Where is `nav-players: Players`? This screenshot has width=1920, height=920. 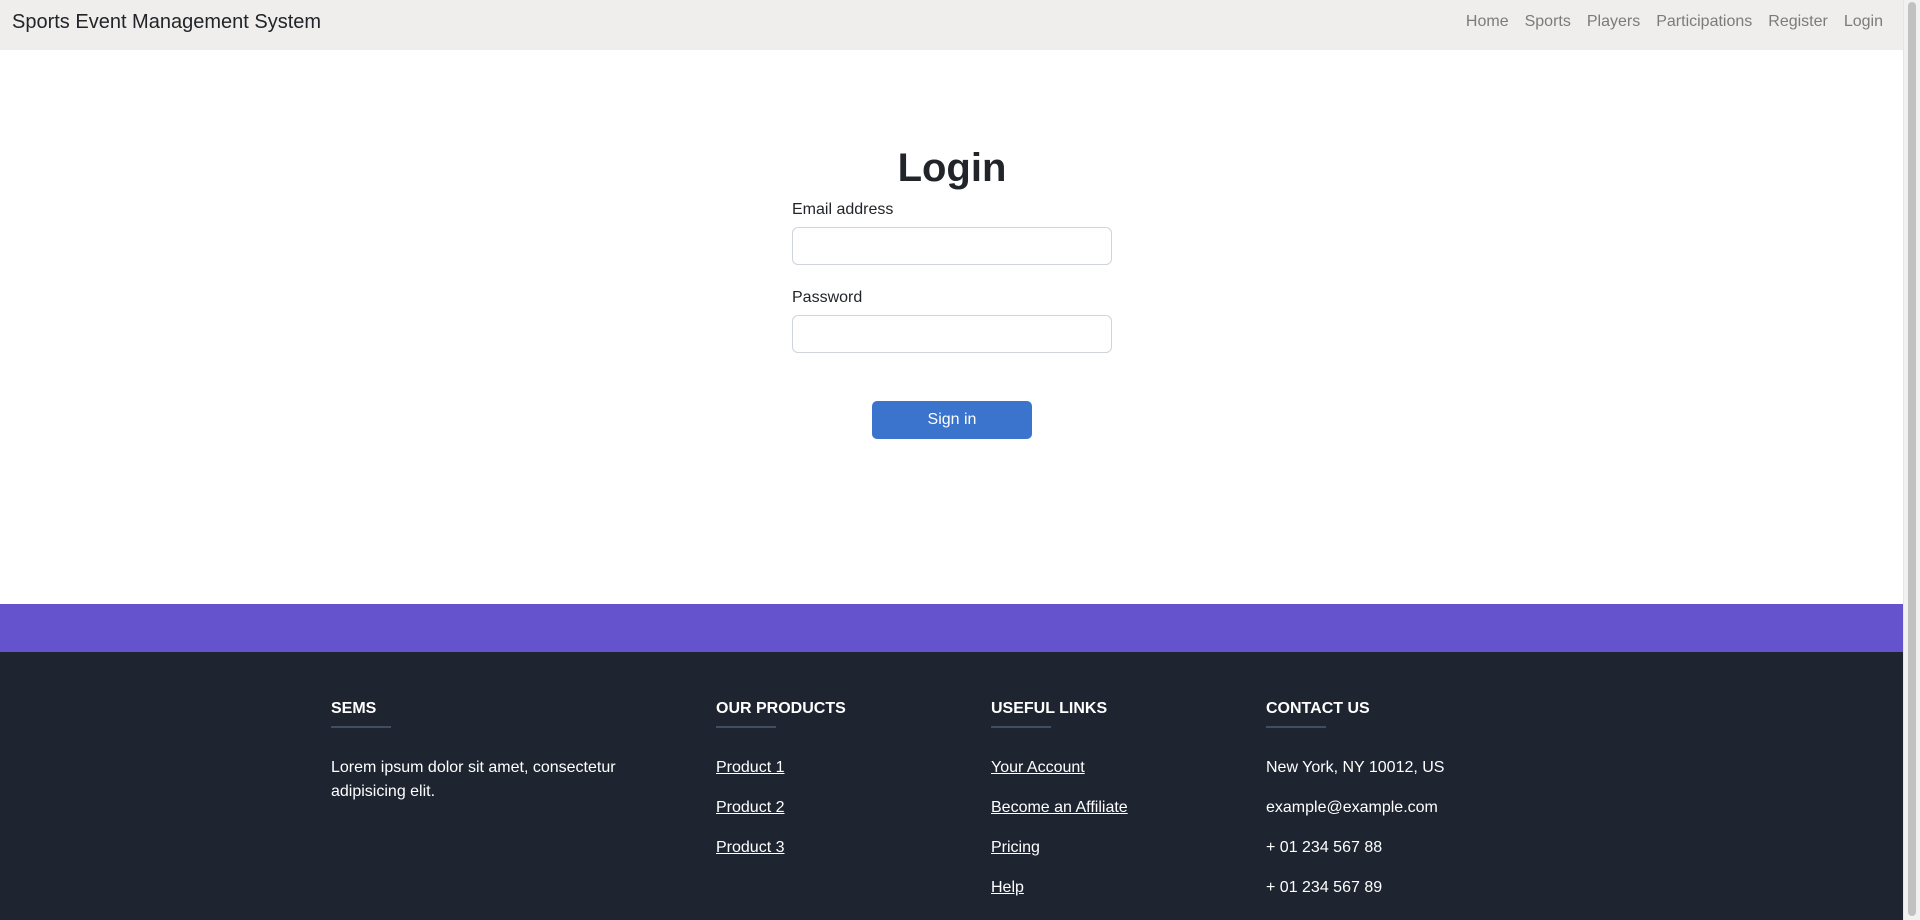 nav-players: Players is located at coordinates (1613, 22).